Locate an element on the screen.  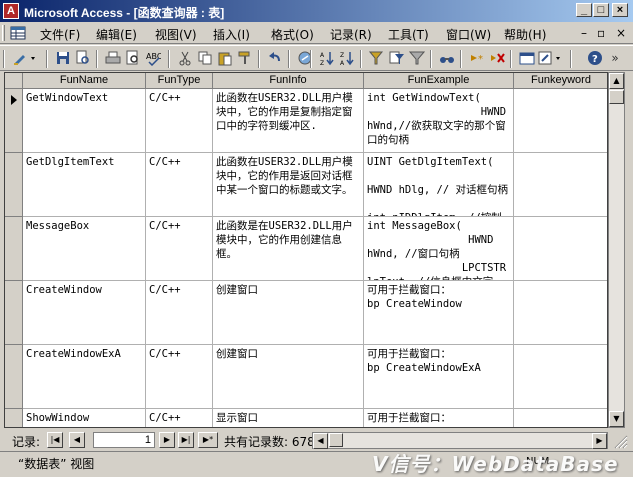
cell-funname: CreateWindow is located at coordinates (84, 313).